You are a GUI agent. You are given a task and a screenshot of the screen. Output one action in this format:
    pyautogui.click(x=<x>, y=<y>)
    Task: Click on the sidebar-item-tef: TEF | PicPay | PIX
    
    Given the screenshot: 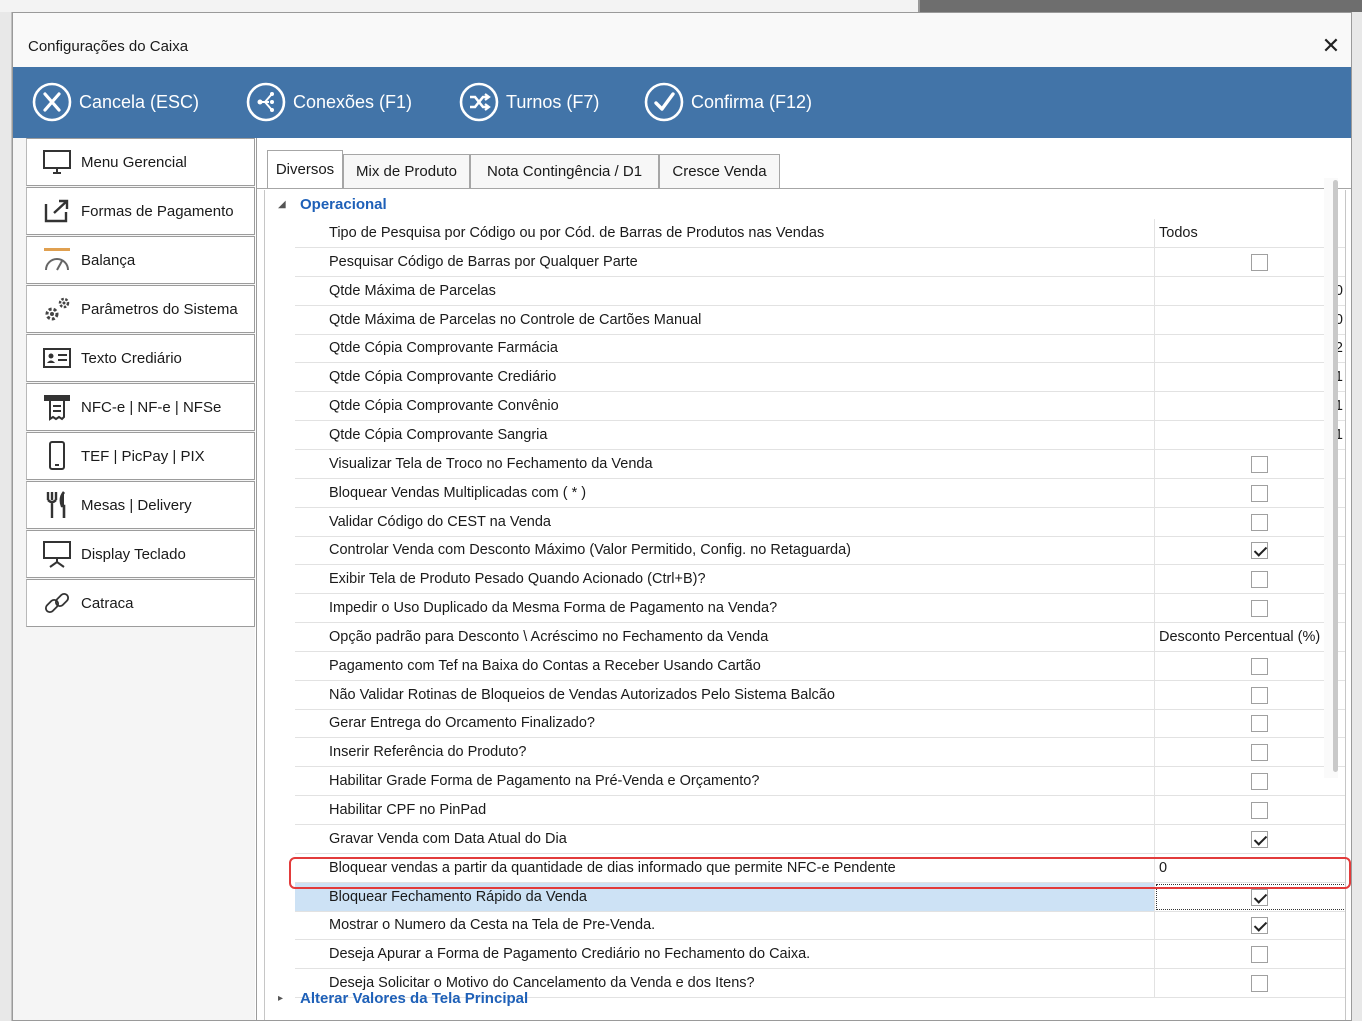 What is the action you would take?
    pyautogui.click(x=140, y=456)
    